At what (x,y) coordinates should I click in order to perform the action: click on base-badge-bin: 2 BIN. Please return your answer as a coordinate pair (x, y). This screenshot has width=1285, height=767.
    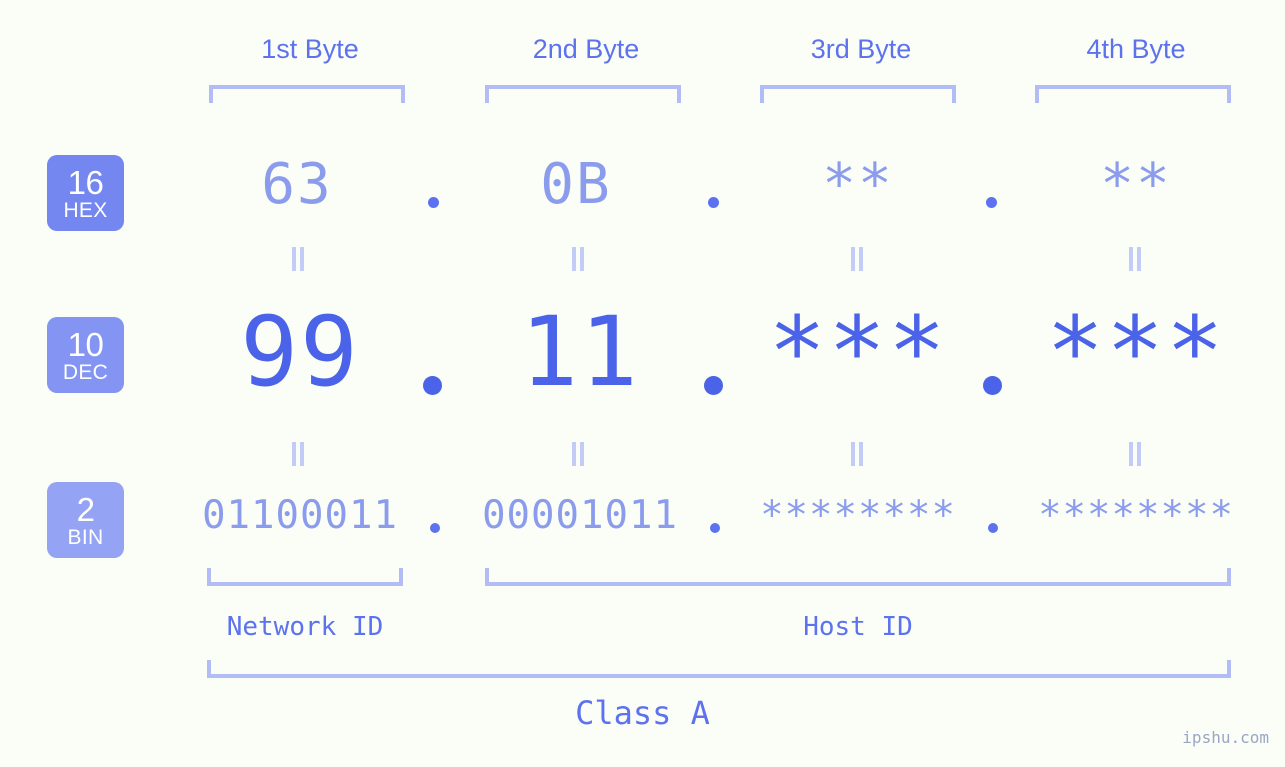
    Looking at the image, I should click on (85, 520).